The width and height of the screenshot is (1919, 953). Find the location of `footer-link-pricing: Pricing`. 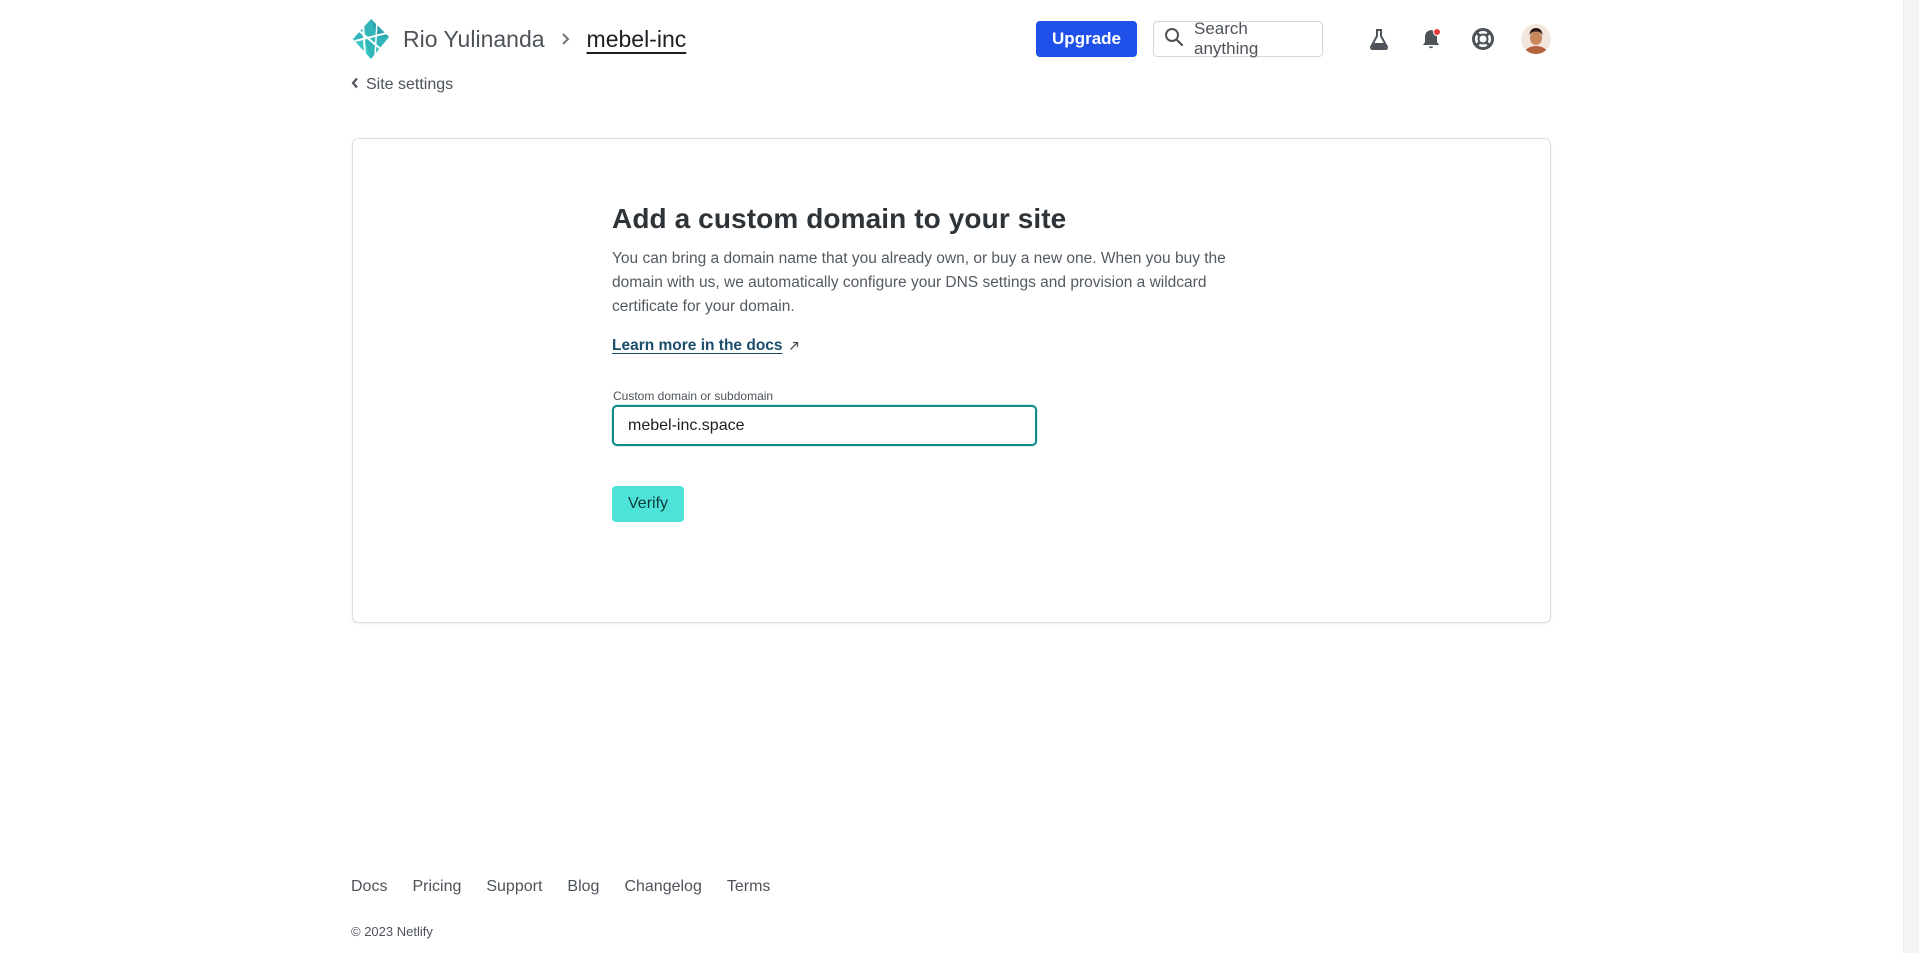

footer-link-pricing: Pricing is located at coordinates (436, 887).